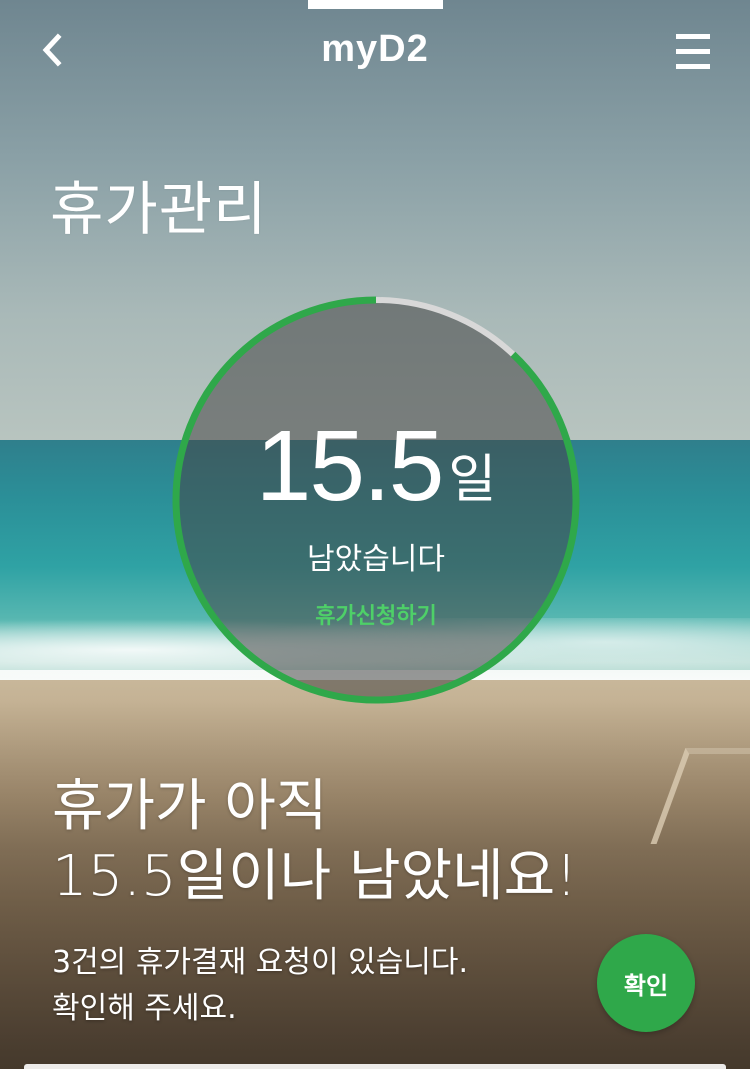 The image size is (750, 1069). Describe the element at coordinates (375, 4) in the screenshot. I see `top-indicator` at that location.